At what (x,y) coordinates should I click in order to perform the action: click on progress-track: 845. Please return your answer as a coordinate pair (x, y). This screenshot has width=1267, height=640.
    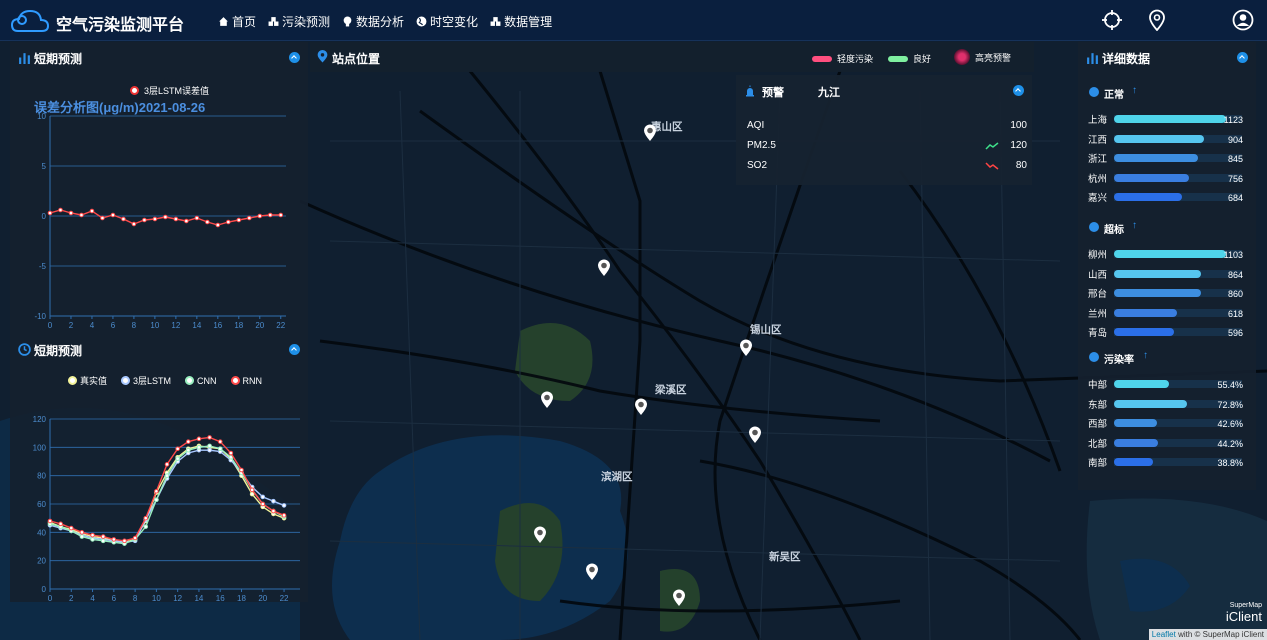
    Looking at the image, I should click on (1178, 159).